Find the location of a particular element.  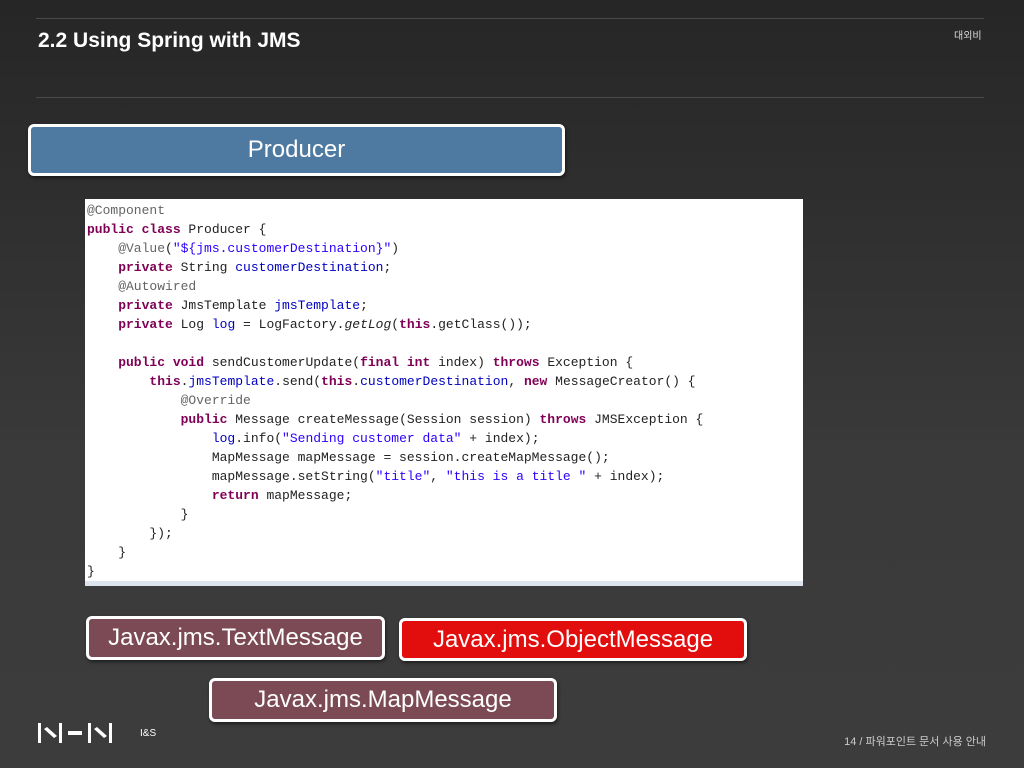

company-logo: I&S is located at coordinates (97, 733).